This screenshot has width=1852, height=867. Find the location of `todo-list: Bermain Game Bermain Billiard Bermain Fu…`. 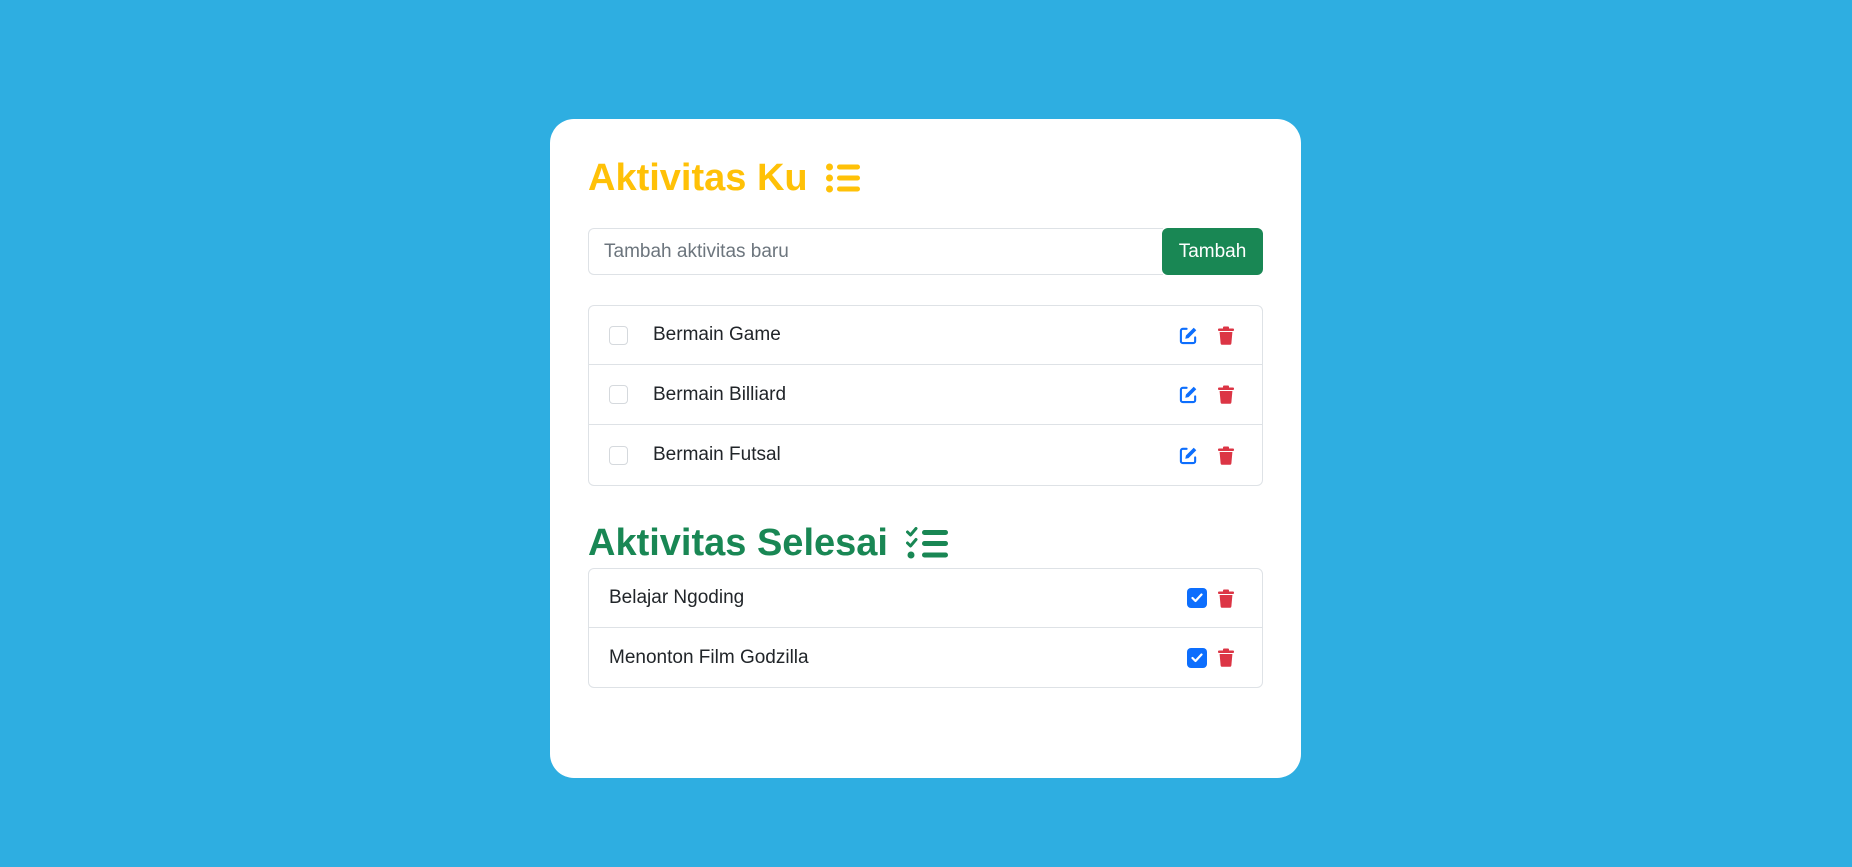

todo-list: Bermain Game Bermain Billiard Bermain Fu… is located at coordinates (925, 395).